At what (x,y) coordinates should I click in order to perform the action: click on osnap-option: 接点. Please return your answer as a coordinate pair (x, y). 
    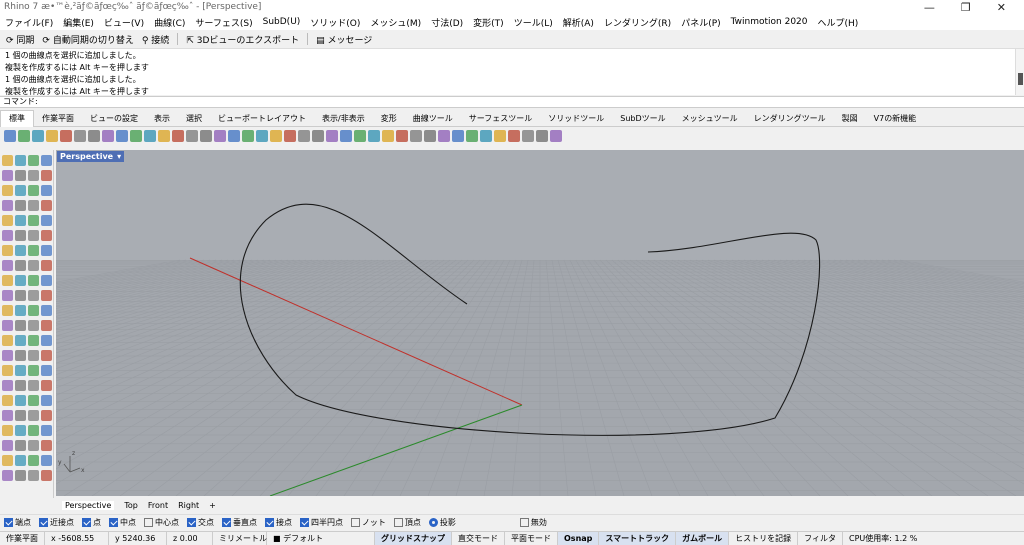
    Looking at the image, I should click on (278, 522).